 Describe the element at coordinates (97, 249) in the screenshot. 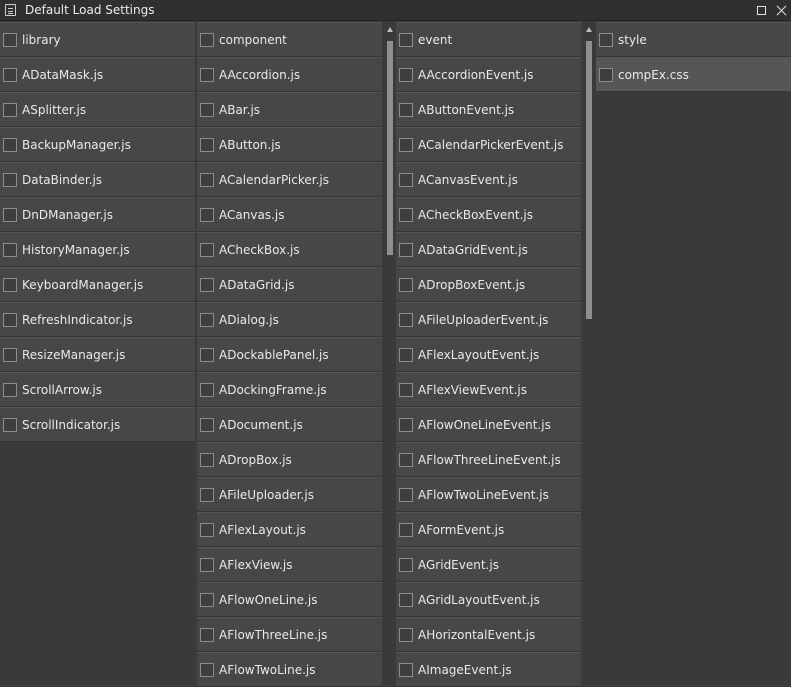

I see `file-row: HistoryManager.js` at that location.